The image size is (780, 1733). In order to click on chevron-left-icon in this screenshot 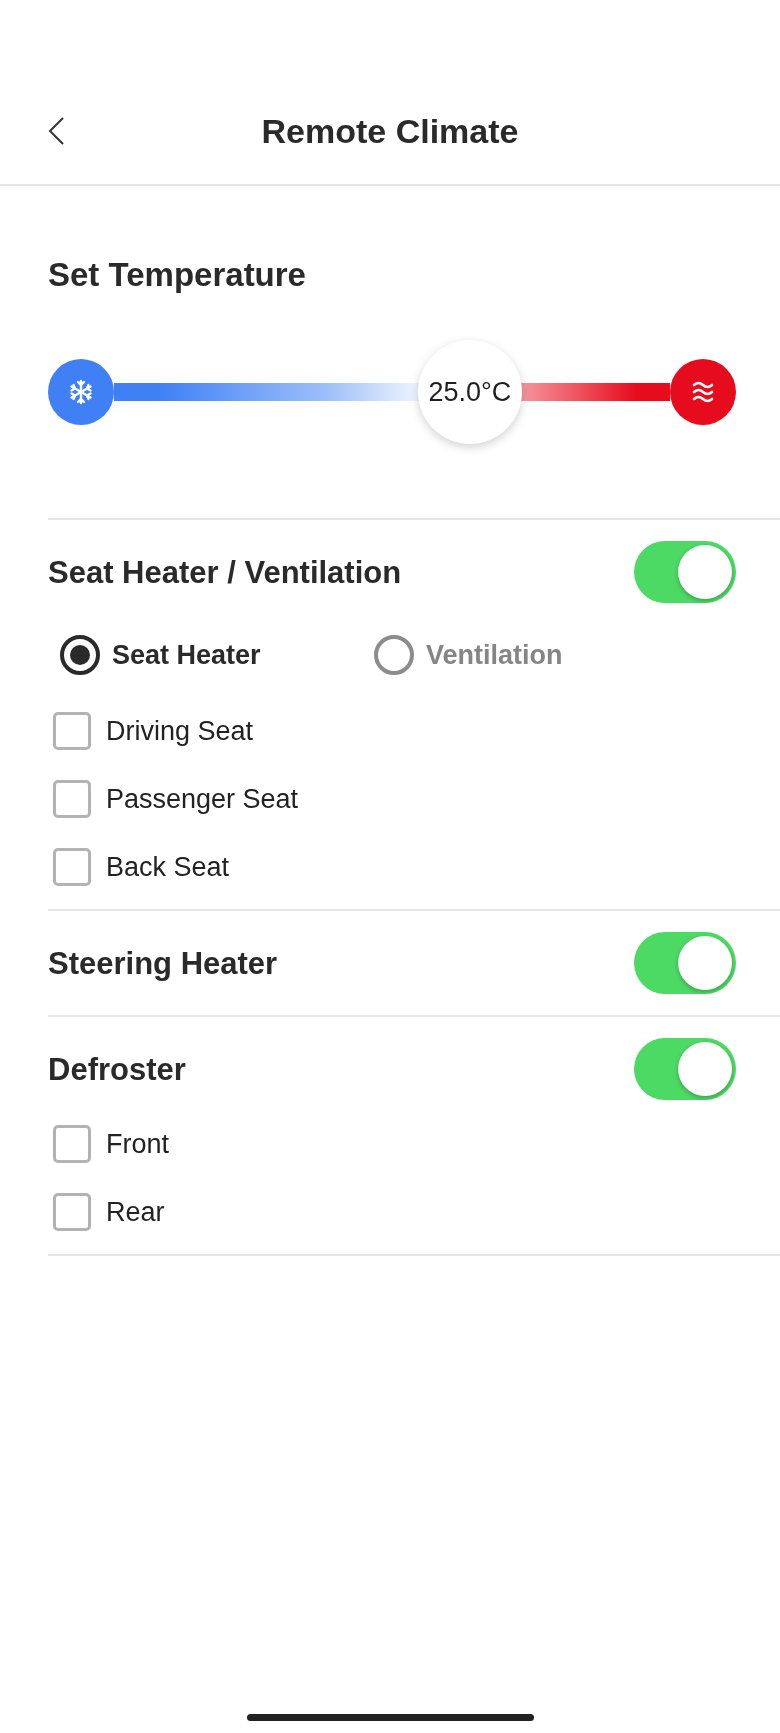, I will do `click(56, 131)`.